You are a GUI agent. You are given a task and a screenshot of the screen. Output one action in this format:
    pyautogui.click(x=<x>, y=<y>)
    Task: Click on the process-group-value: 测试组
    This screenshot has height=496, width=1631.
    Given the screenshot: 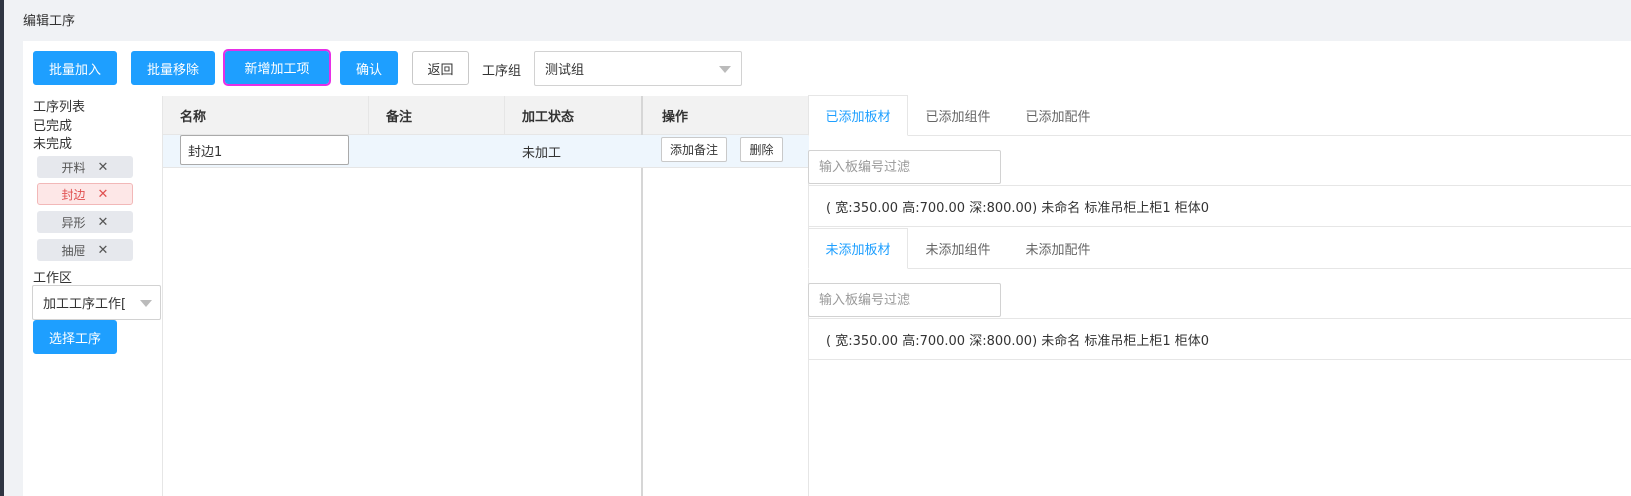 What is the action you would take?
    pyautogui.click(x=565, y=70)
    